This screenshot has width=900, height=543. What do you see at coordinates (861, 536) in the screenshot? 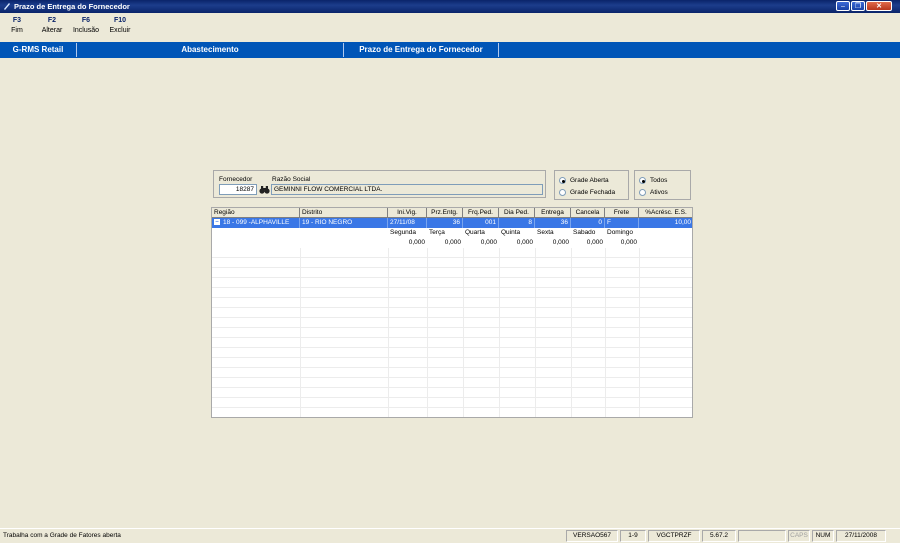
I see `status-date: 27/11/2008` at bounding box center [861, 536].